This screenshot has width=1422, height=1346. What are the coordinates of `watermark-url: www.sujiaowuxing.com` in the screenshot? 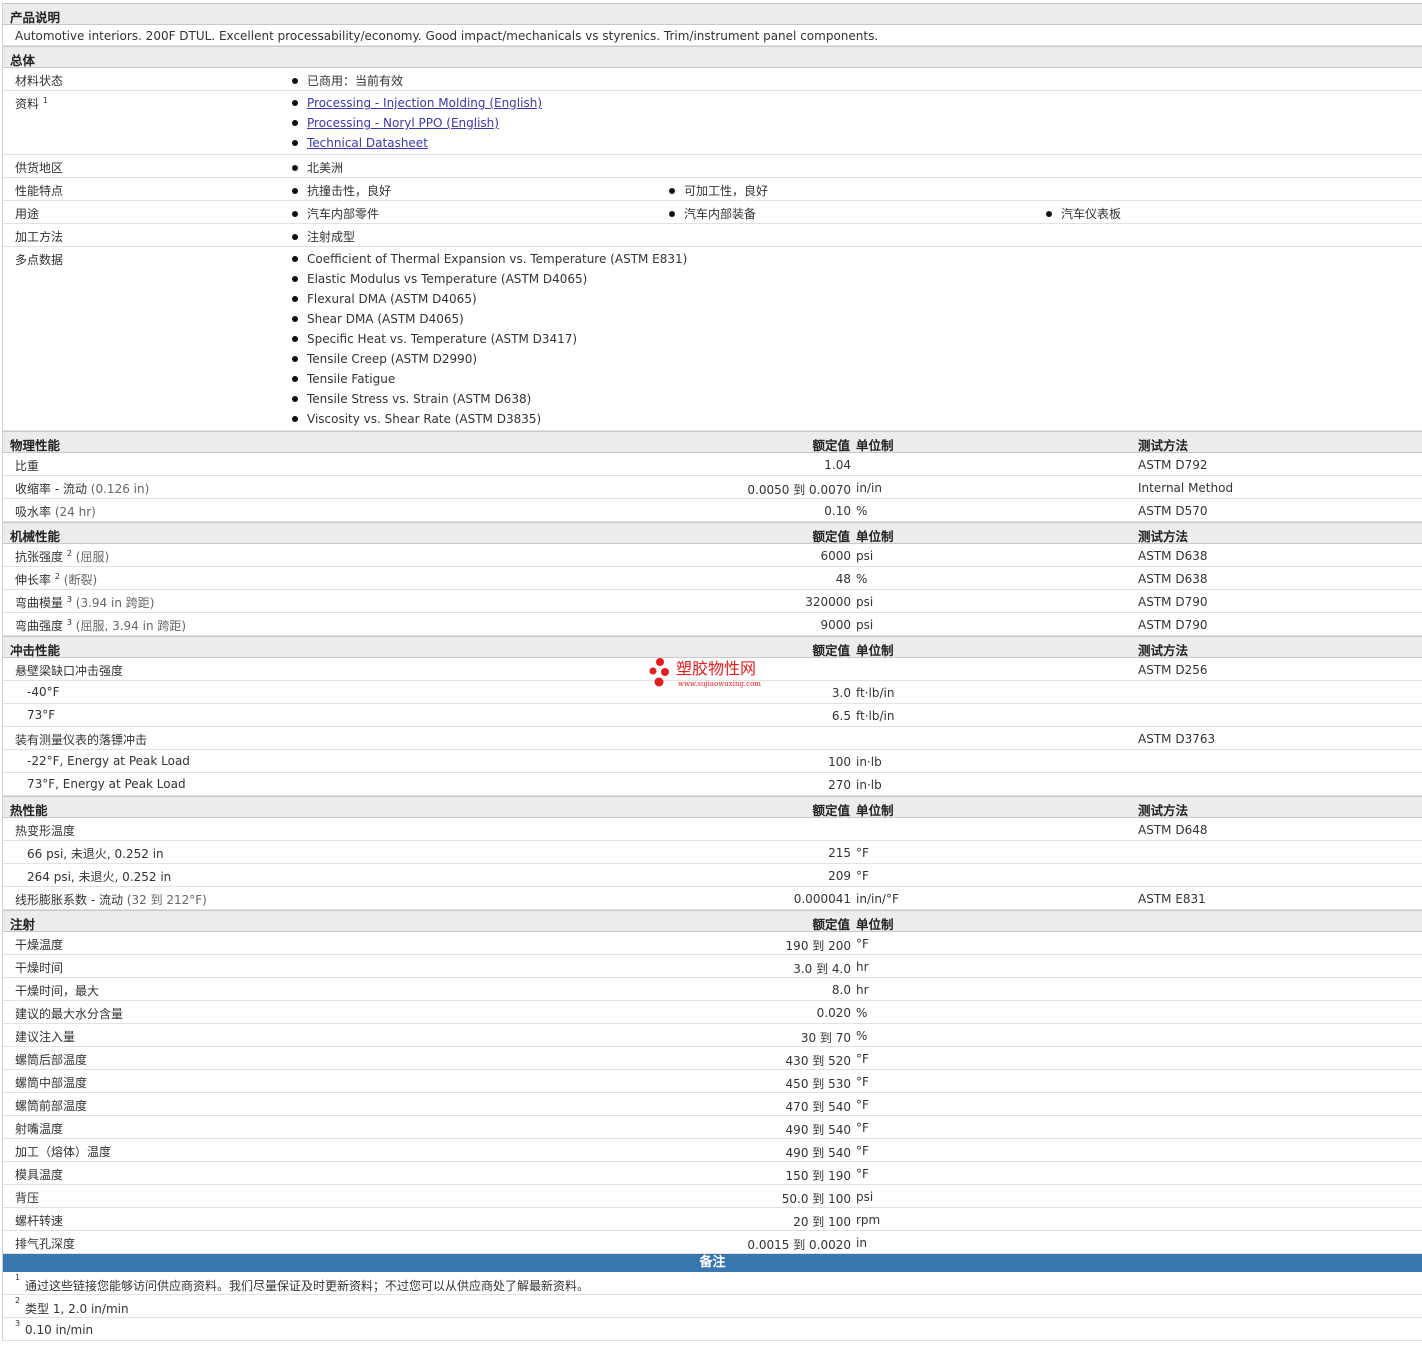 It's located at (719, 684).